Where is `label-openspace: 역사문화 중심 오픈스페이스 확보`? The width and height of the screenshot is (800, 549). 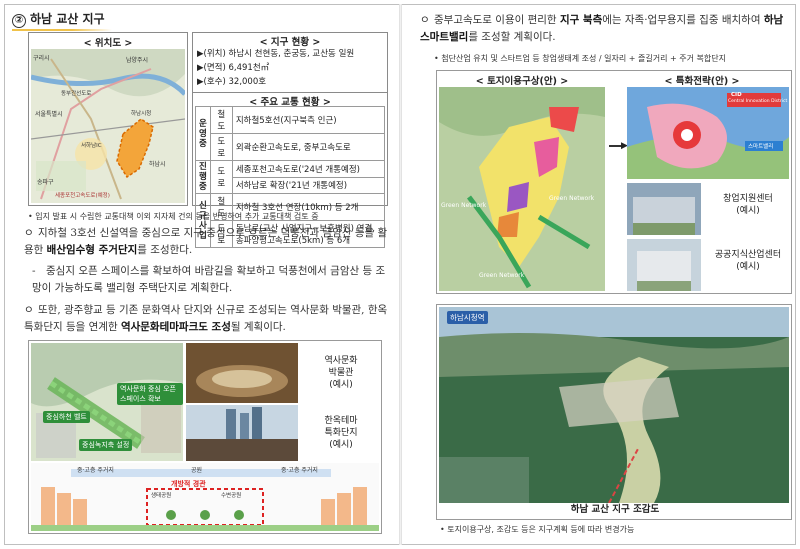
label-openspace: 역사문화 중심 오픈스페이스 확보 is located at coordinates (150, 394).